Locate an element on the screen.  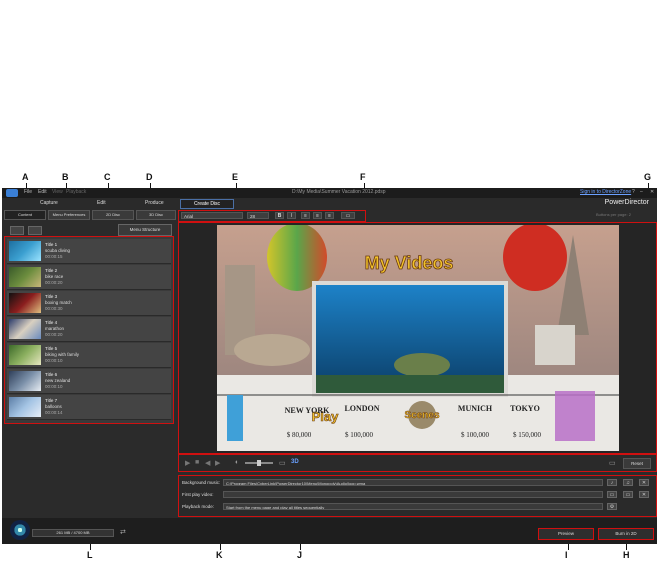
playback-mode-settings-icon: ⚙ is located at coordinates (612, 506).